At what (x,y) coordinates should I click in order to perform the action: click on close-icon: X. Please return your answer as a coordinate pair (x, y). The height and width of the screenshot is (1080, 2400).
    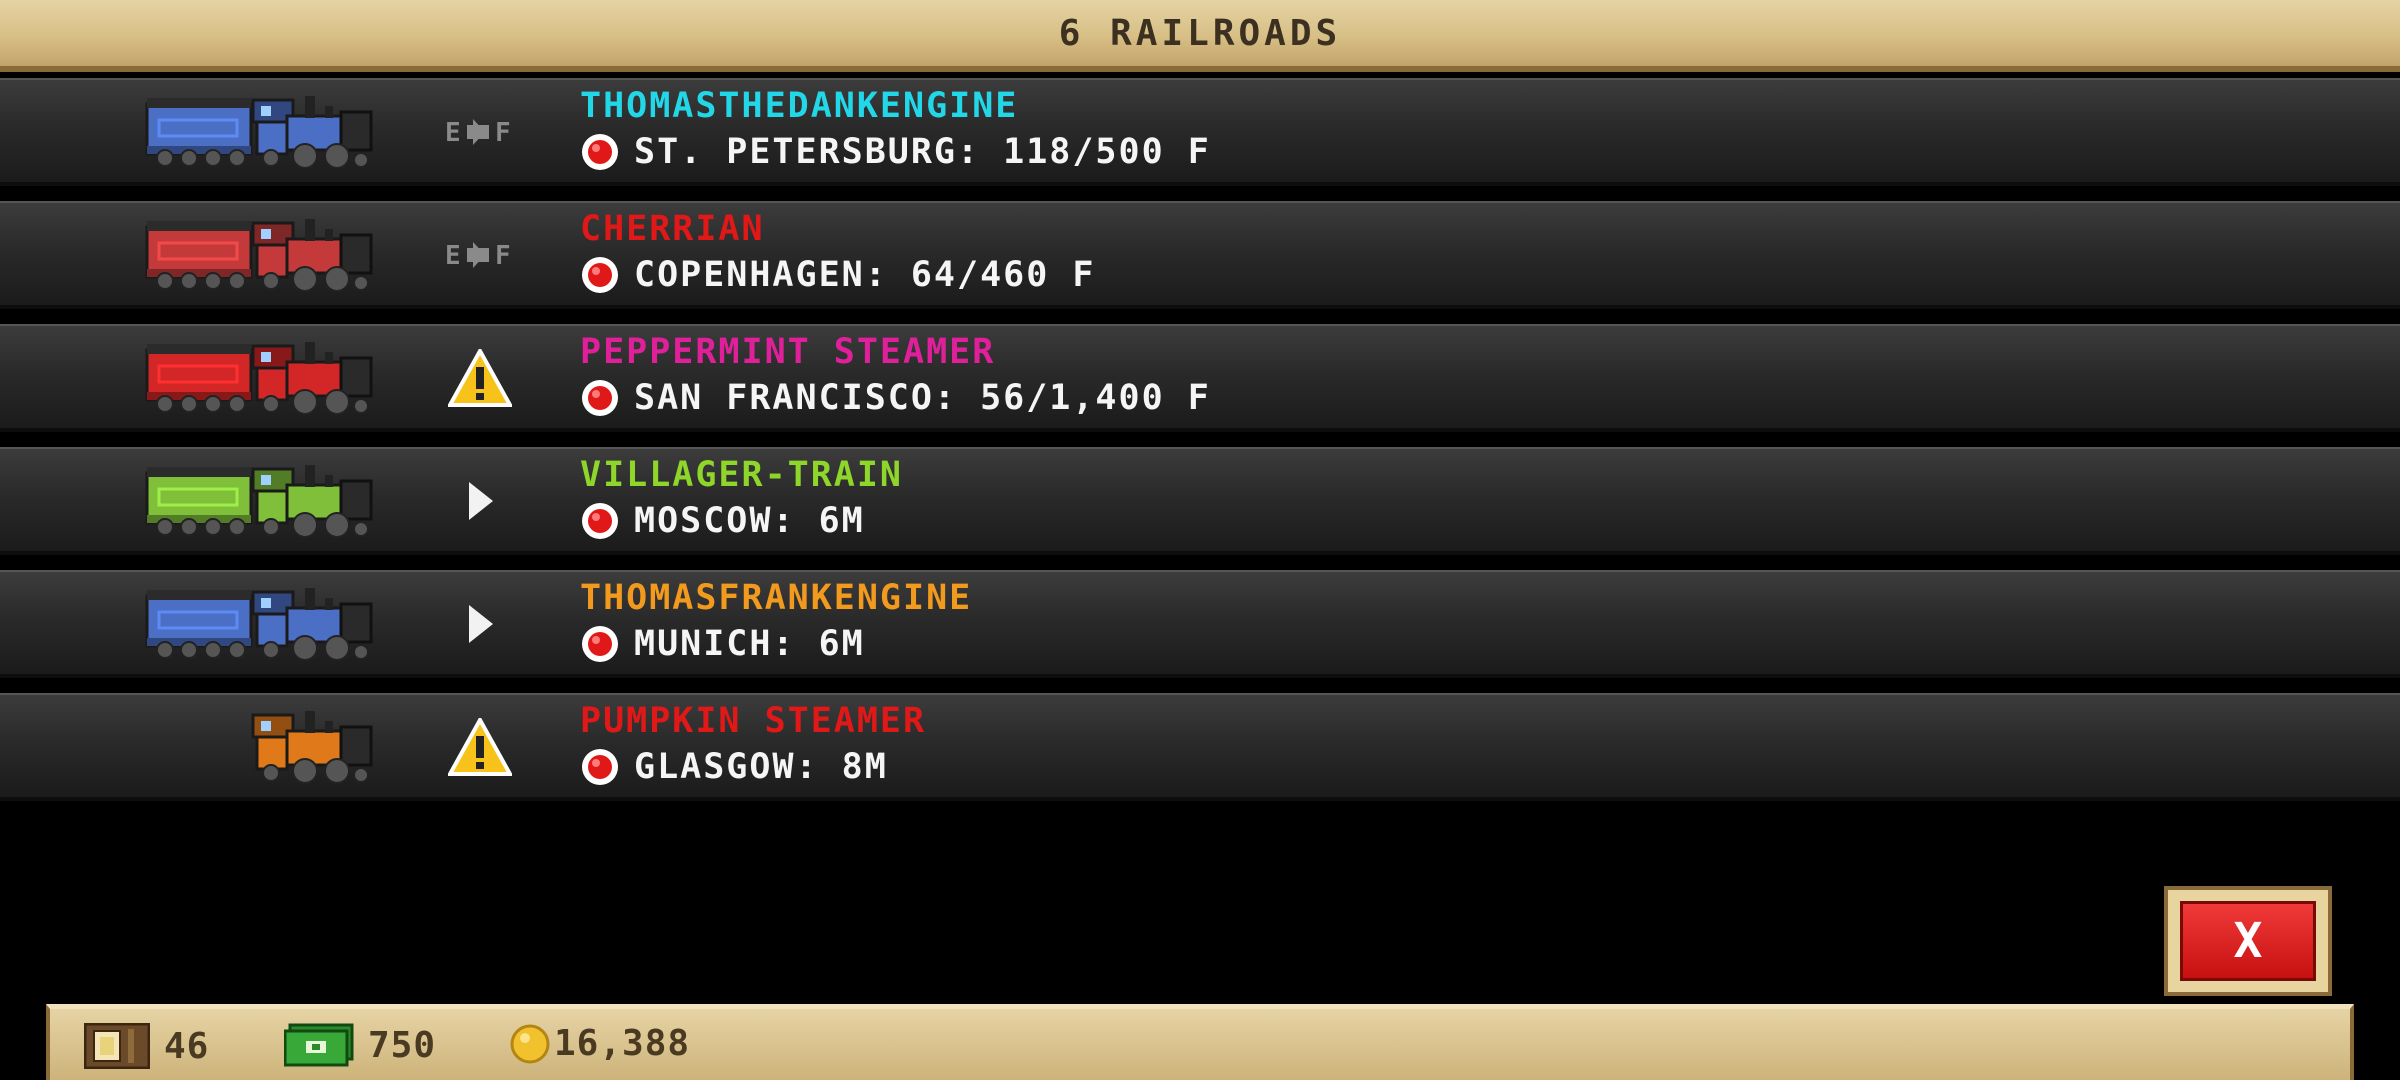
    Looking at the image, I should click on (2248, 941).